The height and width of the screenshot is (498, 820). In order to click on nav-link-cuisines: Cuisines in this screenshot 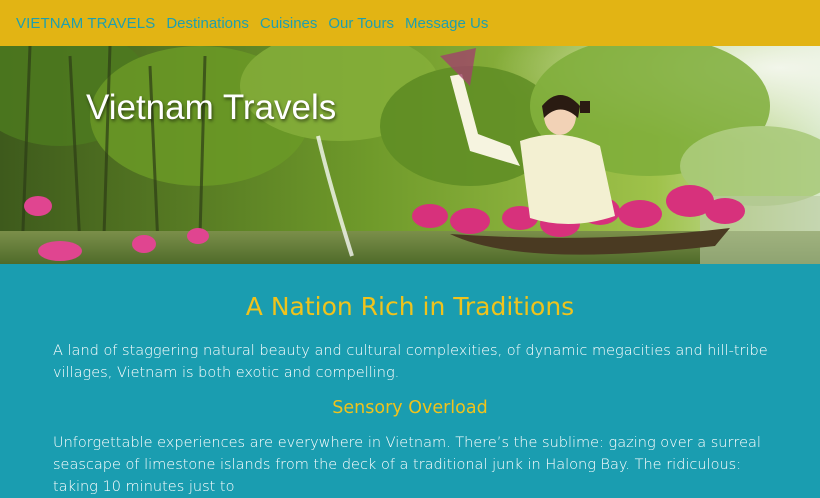, I will do `click(289, 23)`.